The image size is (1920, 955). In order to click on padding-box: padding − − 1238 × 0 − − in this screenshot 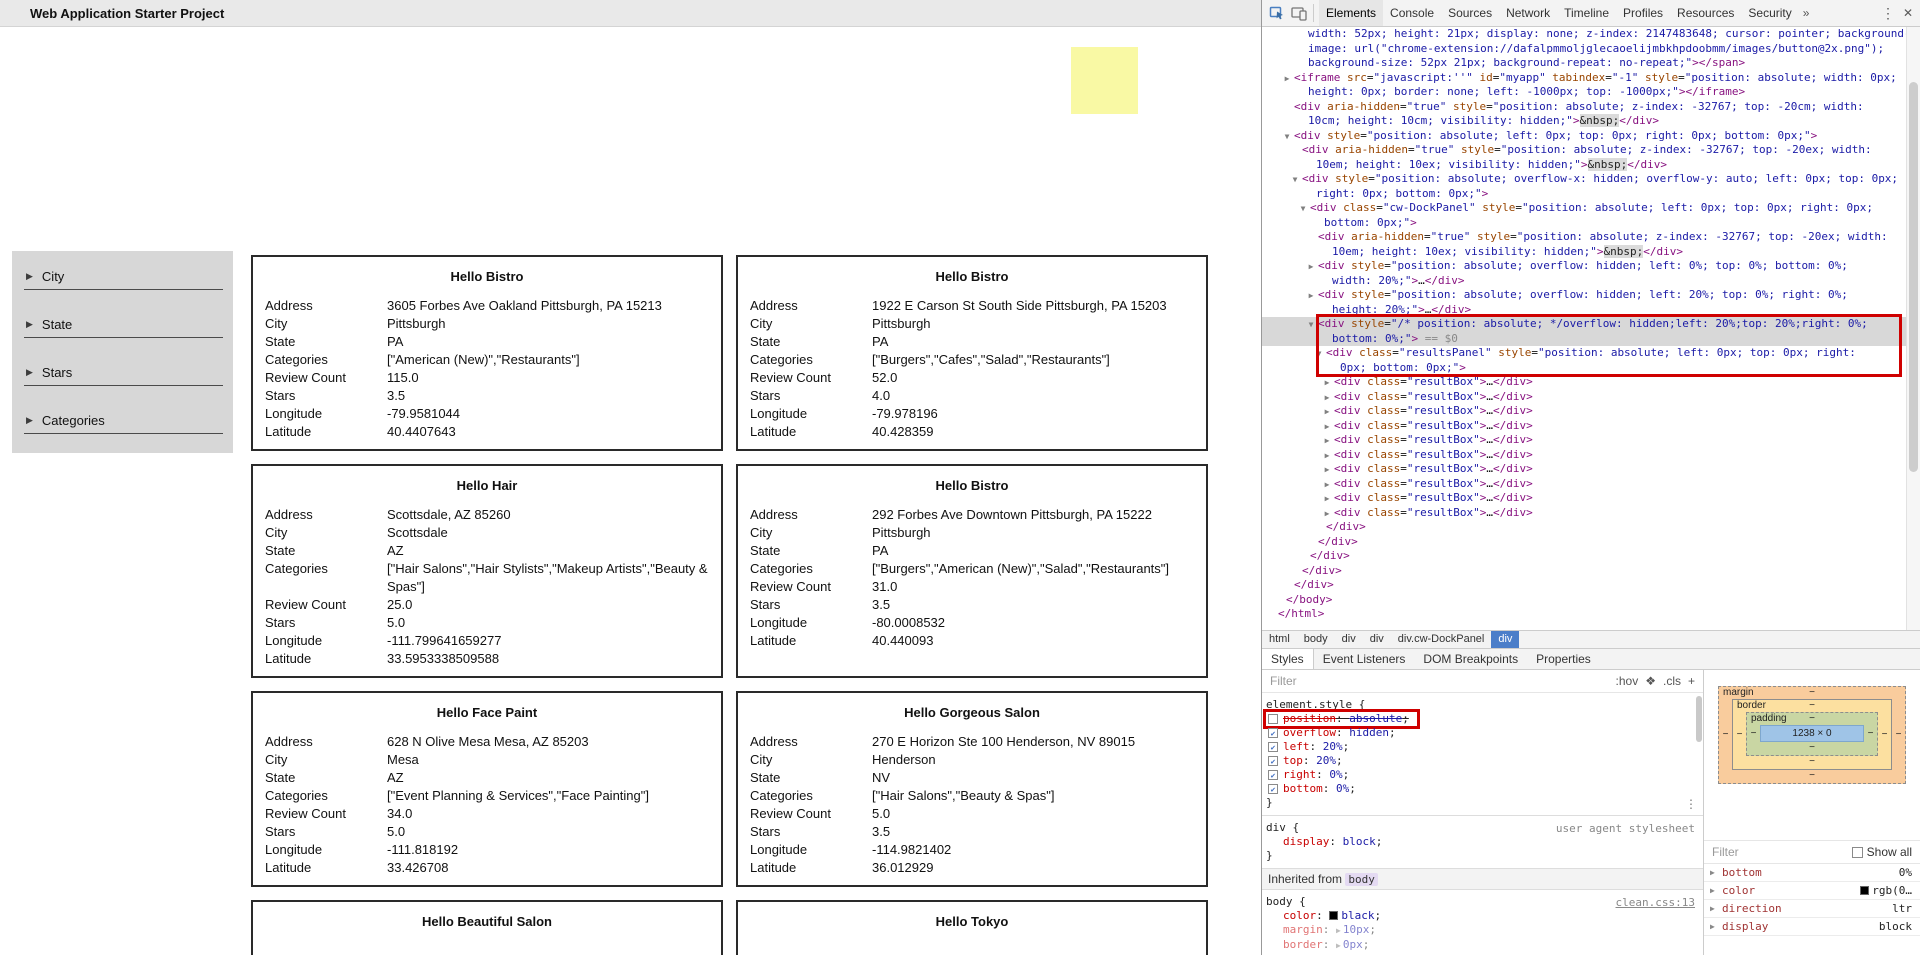, I will do `click(1812, 734)`.